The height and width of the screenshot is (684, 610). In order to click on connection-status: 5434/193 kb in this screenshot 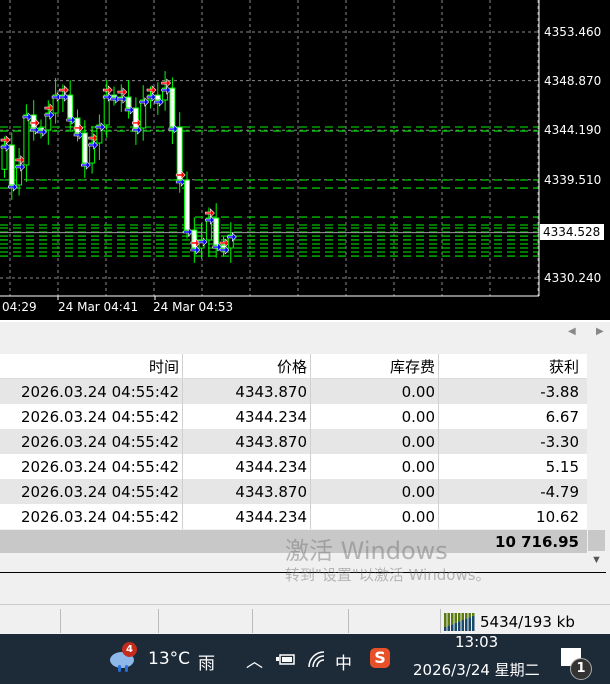, I will do `click(509, 622)`.